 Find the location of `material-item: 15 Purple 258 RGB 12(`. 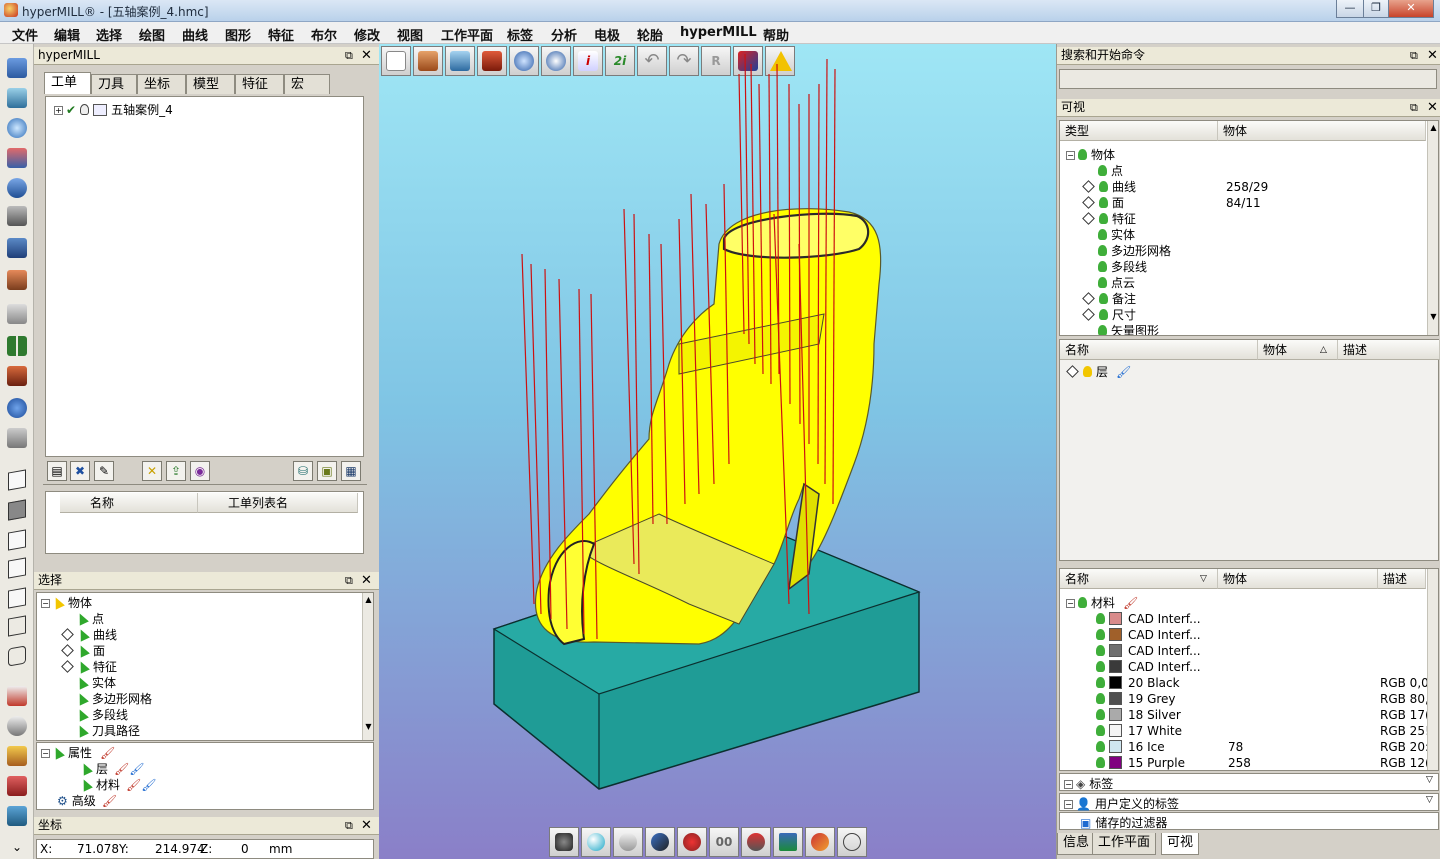

material-item: 15 Purple 258 RGB 12( is located at coordinates (1263, 762).